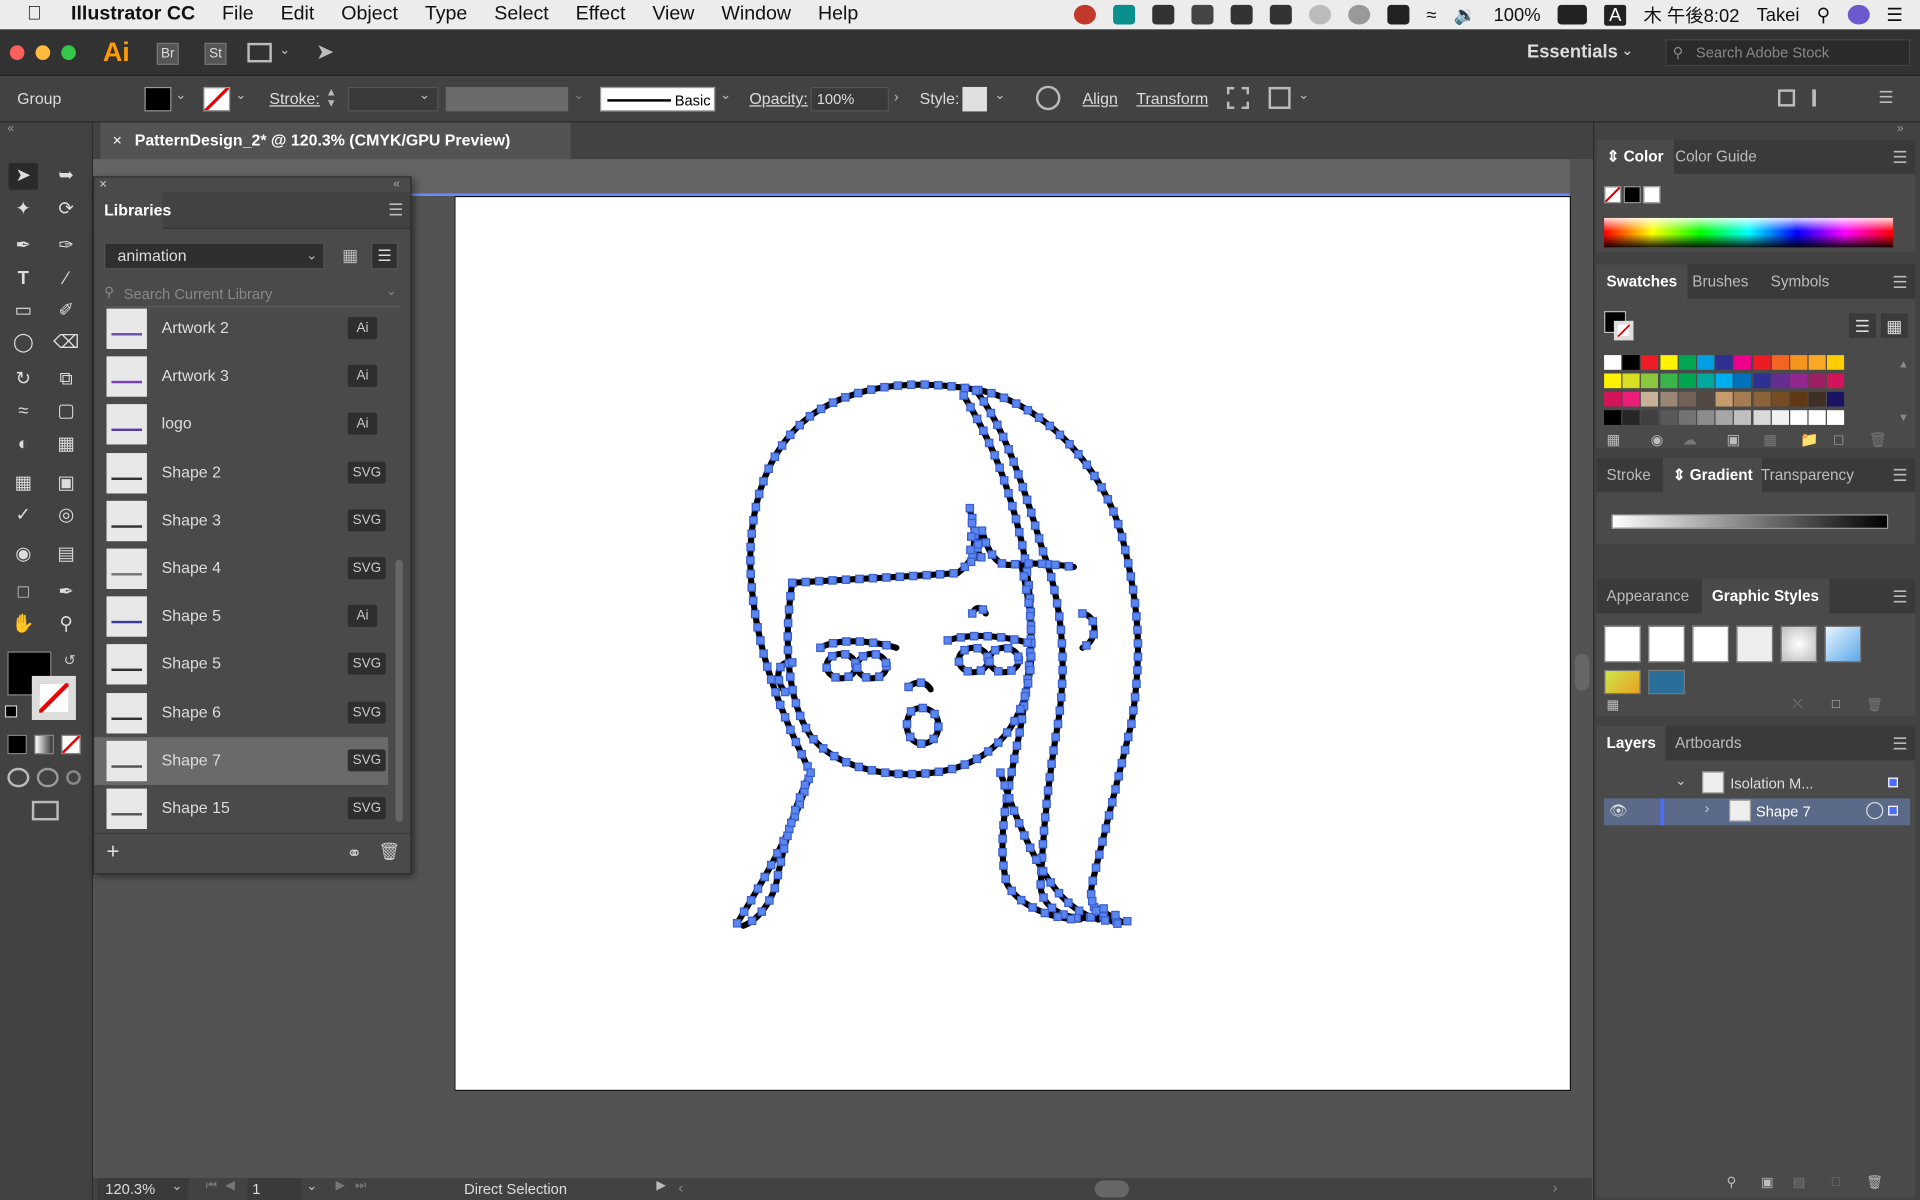 The height and width of the screenshot is (1200, 1920). I want to click on menu-edit: Edit, so click(298, 15).